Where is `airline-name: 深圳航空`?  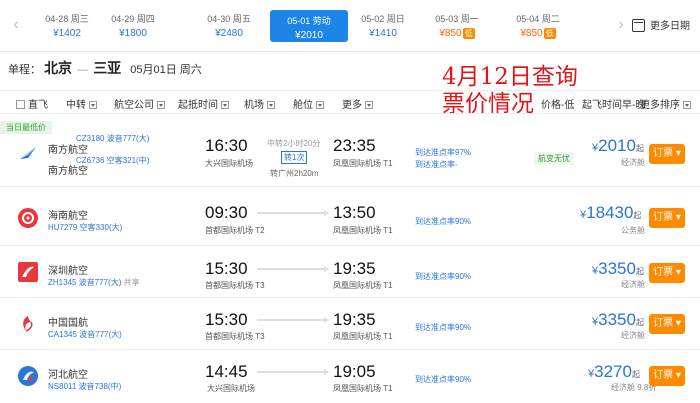
airline-name: 深圳航空 is located at coordinates (68, 271).